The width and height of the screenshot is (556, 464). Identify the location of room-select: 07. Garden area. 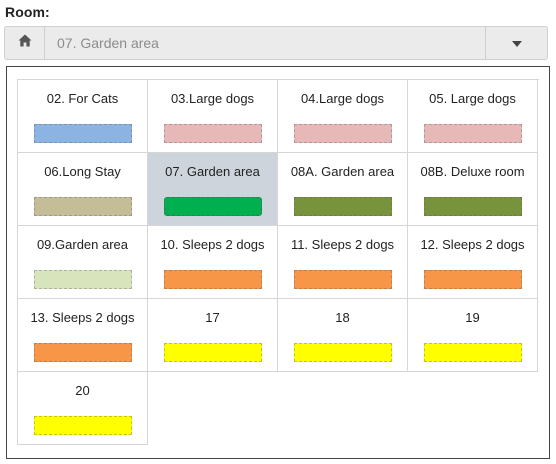
(276, 43).